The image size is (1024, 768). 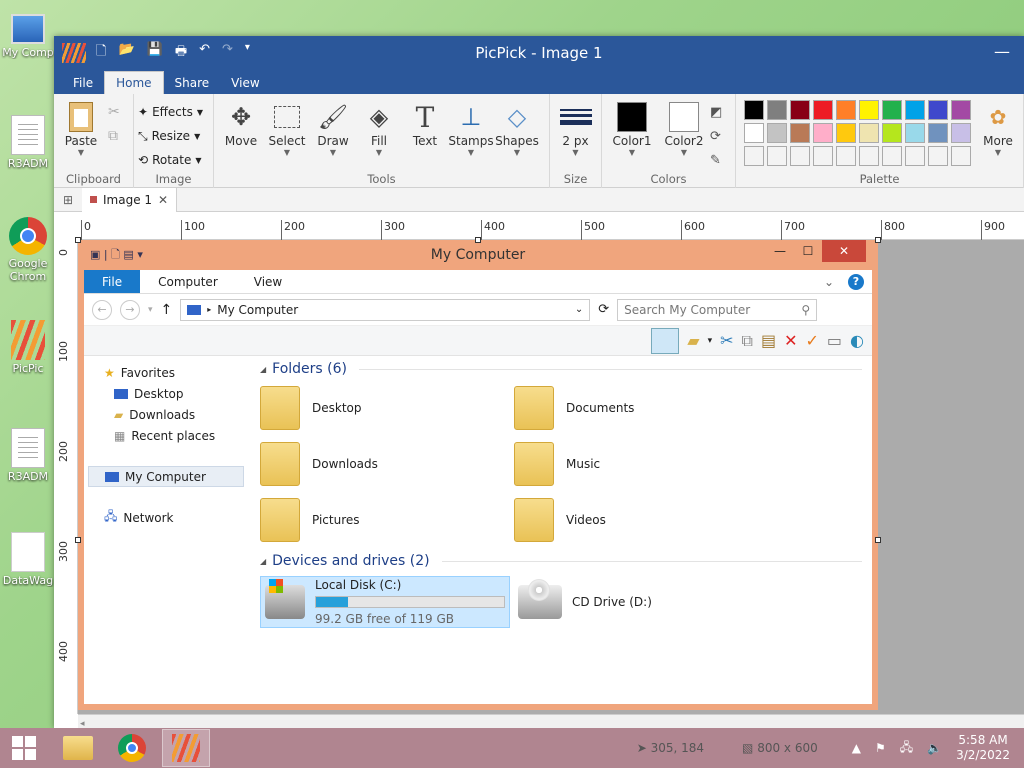 I want to click on refresh-icon: ⟳, so click(x=603, y=309).